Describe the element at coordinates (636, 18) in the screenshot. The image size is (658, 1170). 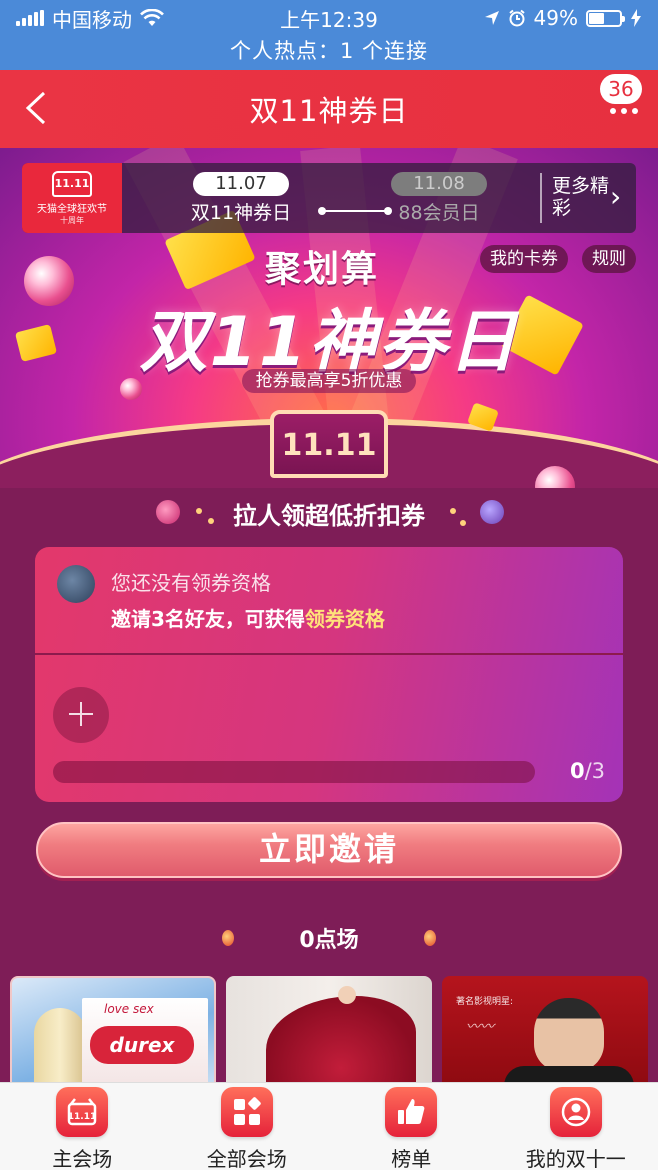
I see `charging-icon` at that location.